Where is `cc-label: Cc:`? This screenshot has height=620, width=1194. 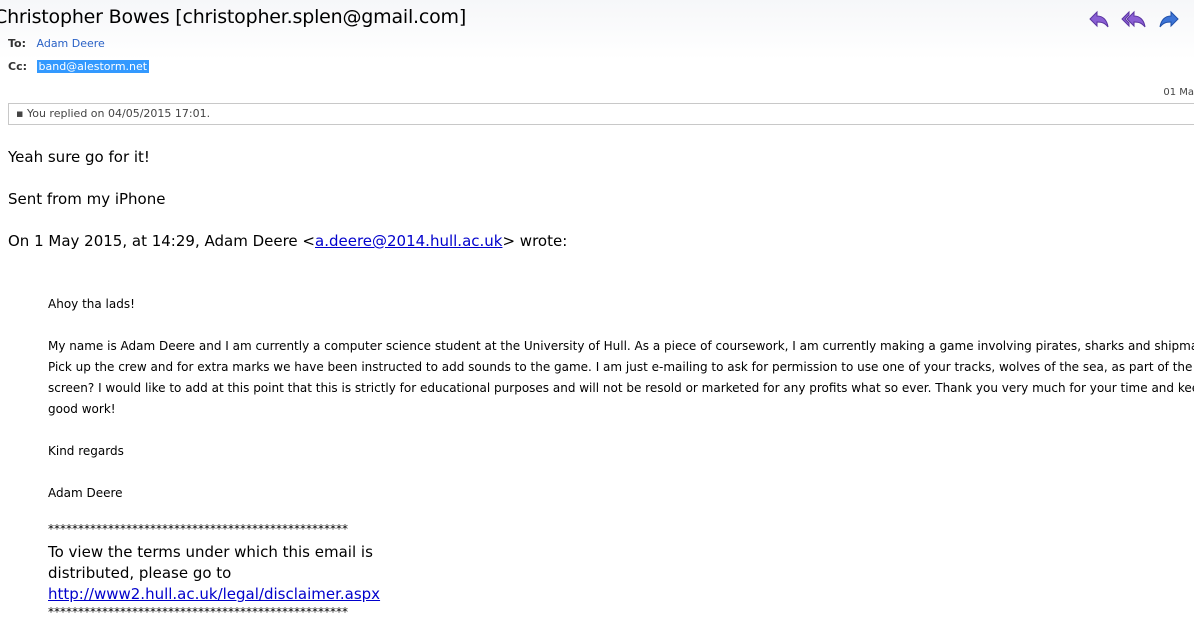
cc-label: Cc: is located at coordinates (17, 66).